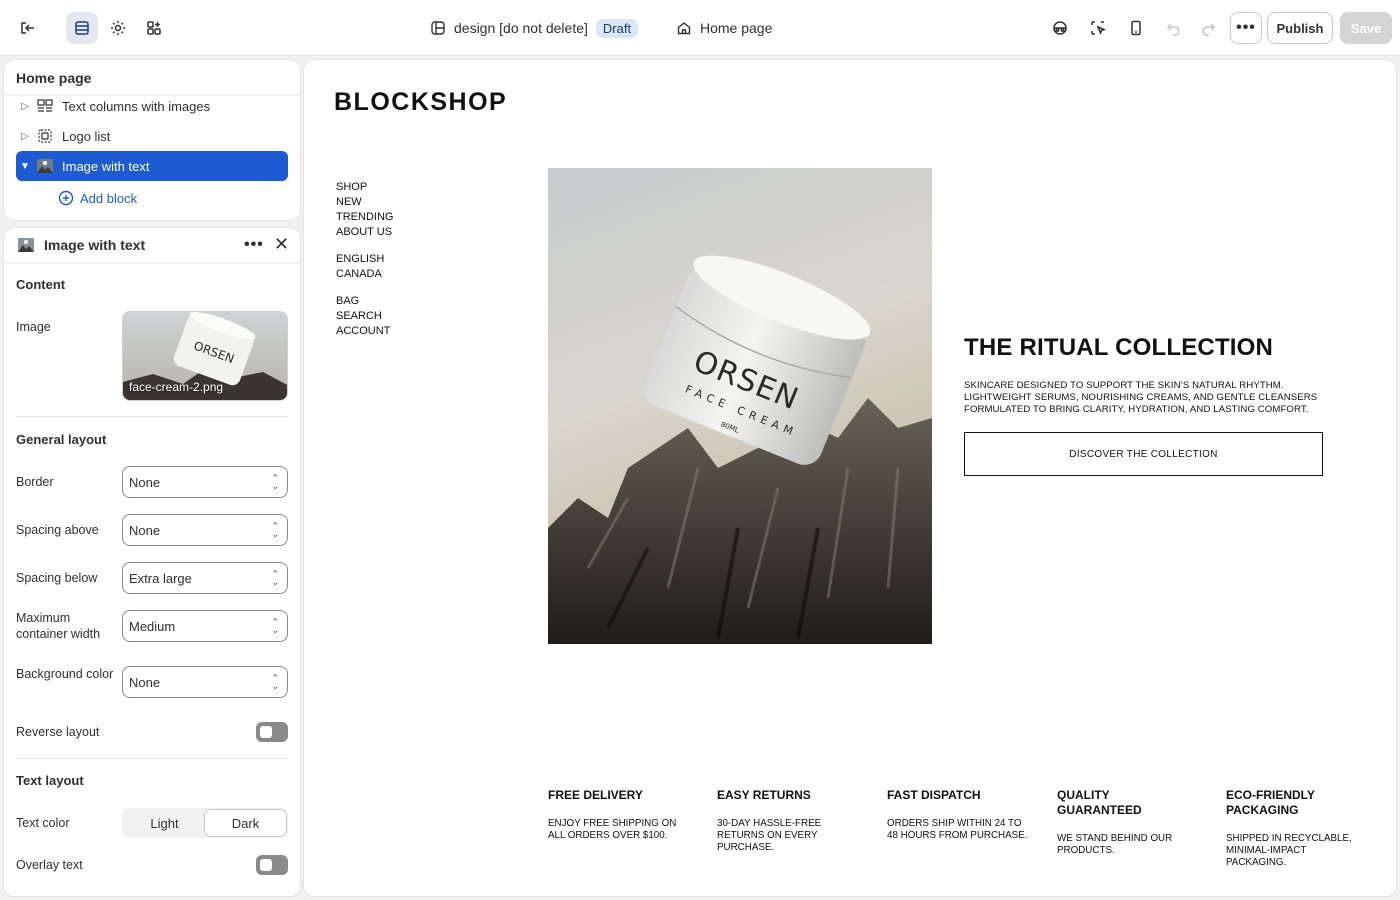  I want to click on overlay-text-label: Overlay text, so click(49, 865).